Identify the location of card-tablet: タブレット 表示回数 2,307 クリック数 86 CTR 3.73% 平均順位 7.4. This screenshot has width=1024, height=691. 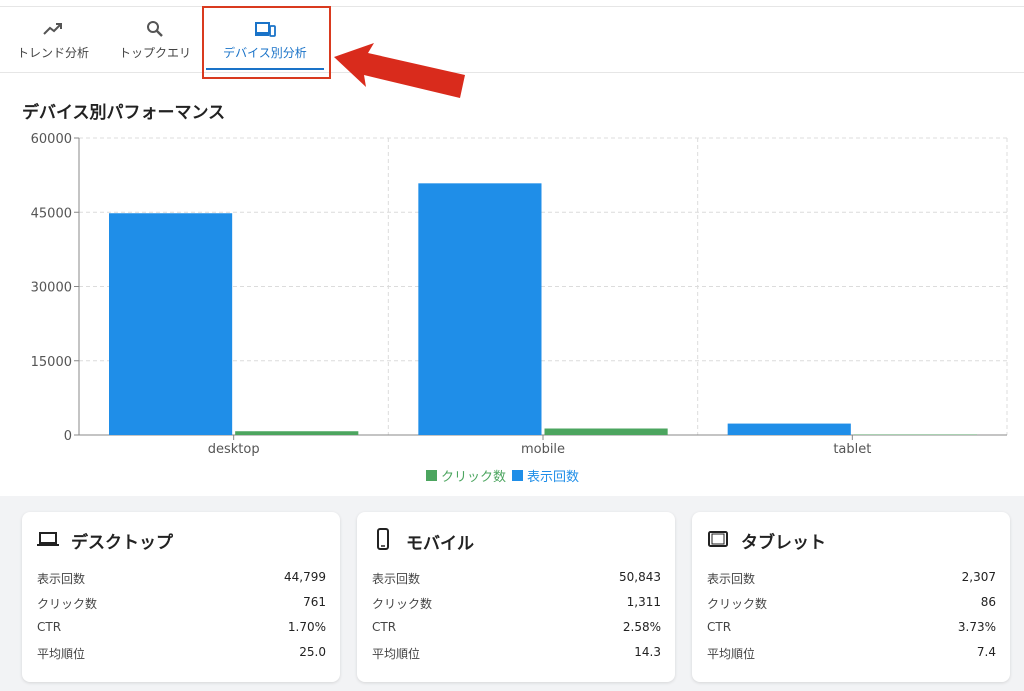
(851, 597).